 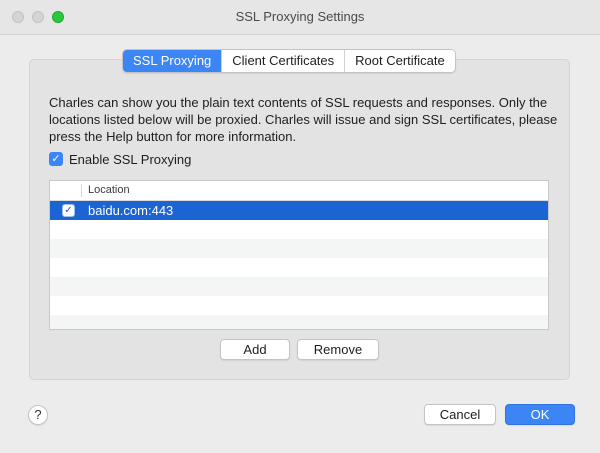 What do you see at coordinates (130, 159) in the screenshot?
I see `enable-ssl-proxying-label: Enable SSL Proxying` at bounding box center [130, 159].